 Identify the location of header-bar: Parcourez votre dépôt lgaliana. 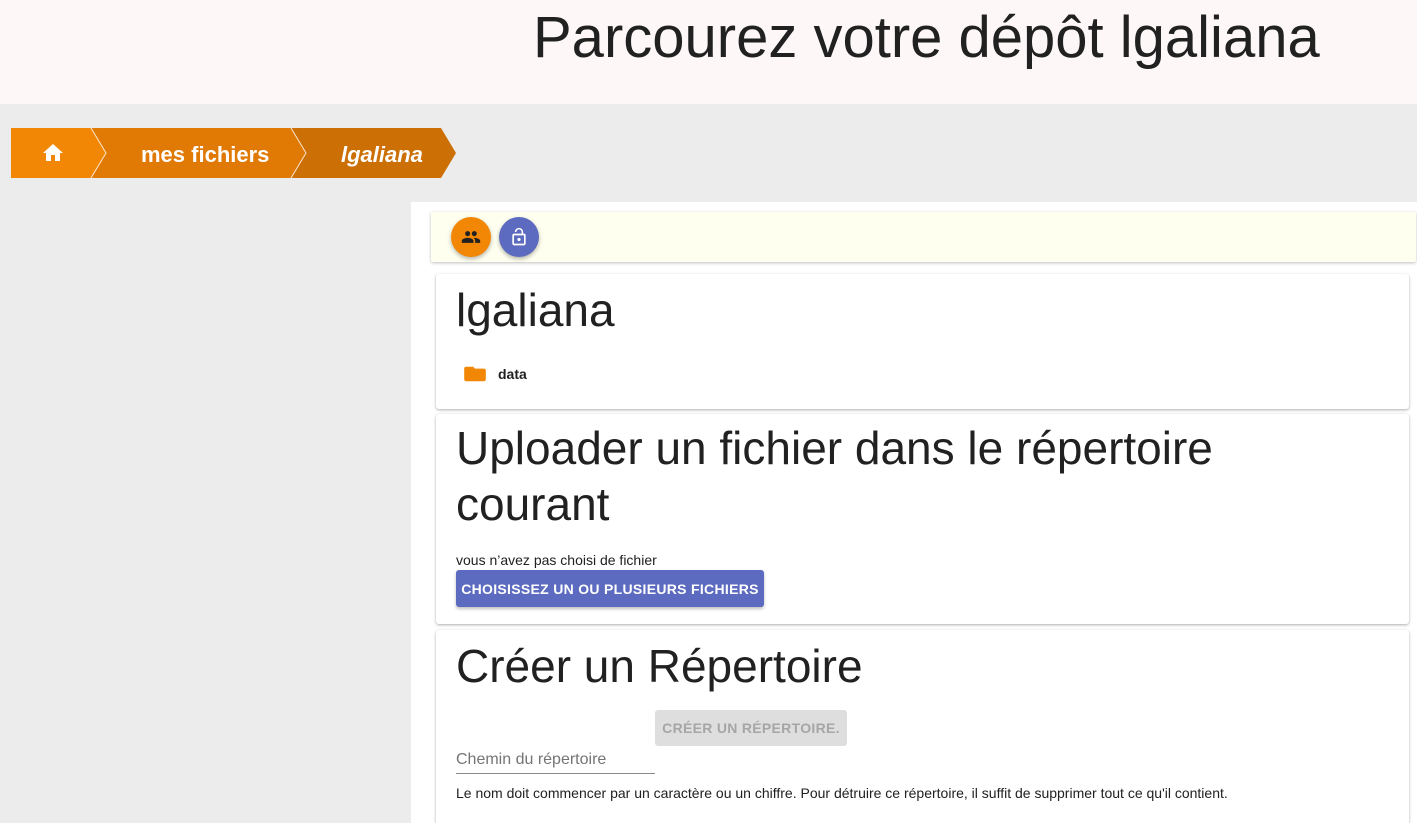
(708, 52).